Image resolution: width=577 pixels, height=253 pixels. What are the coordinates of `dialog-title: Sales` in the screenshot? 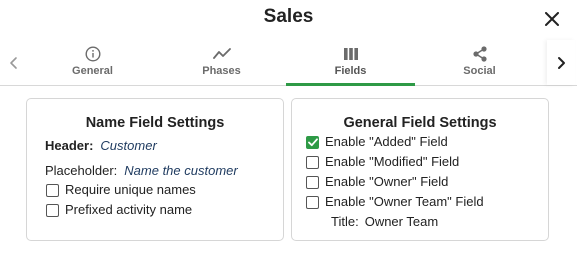 It's located at (288, 16).